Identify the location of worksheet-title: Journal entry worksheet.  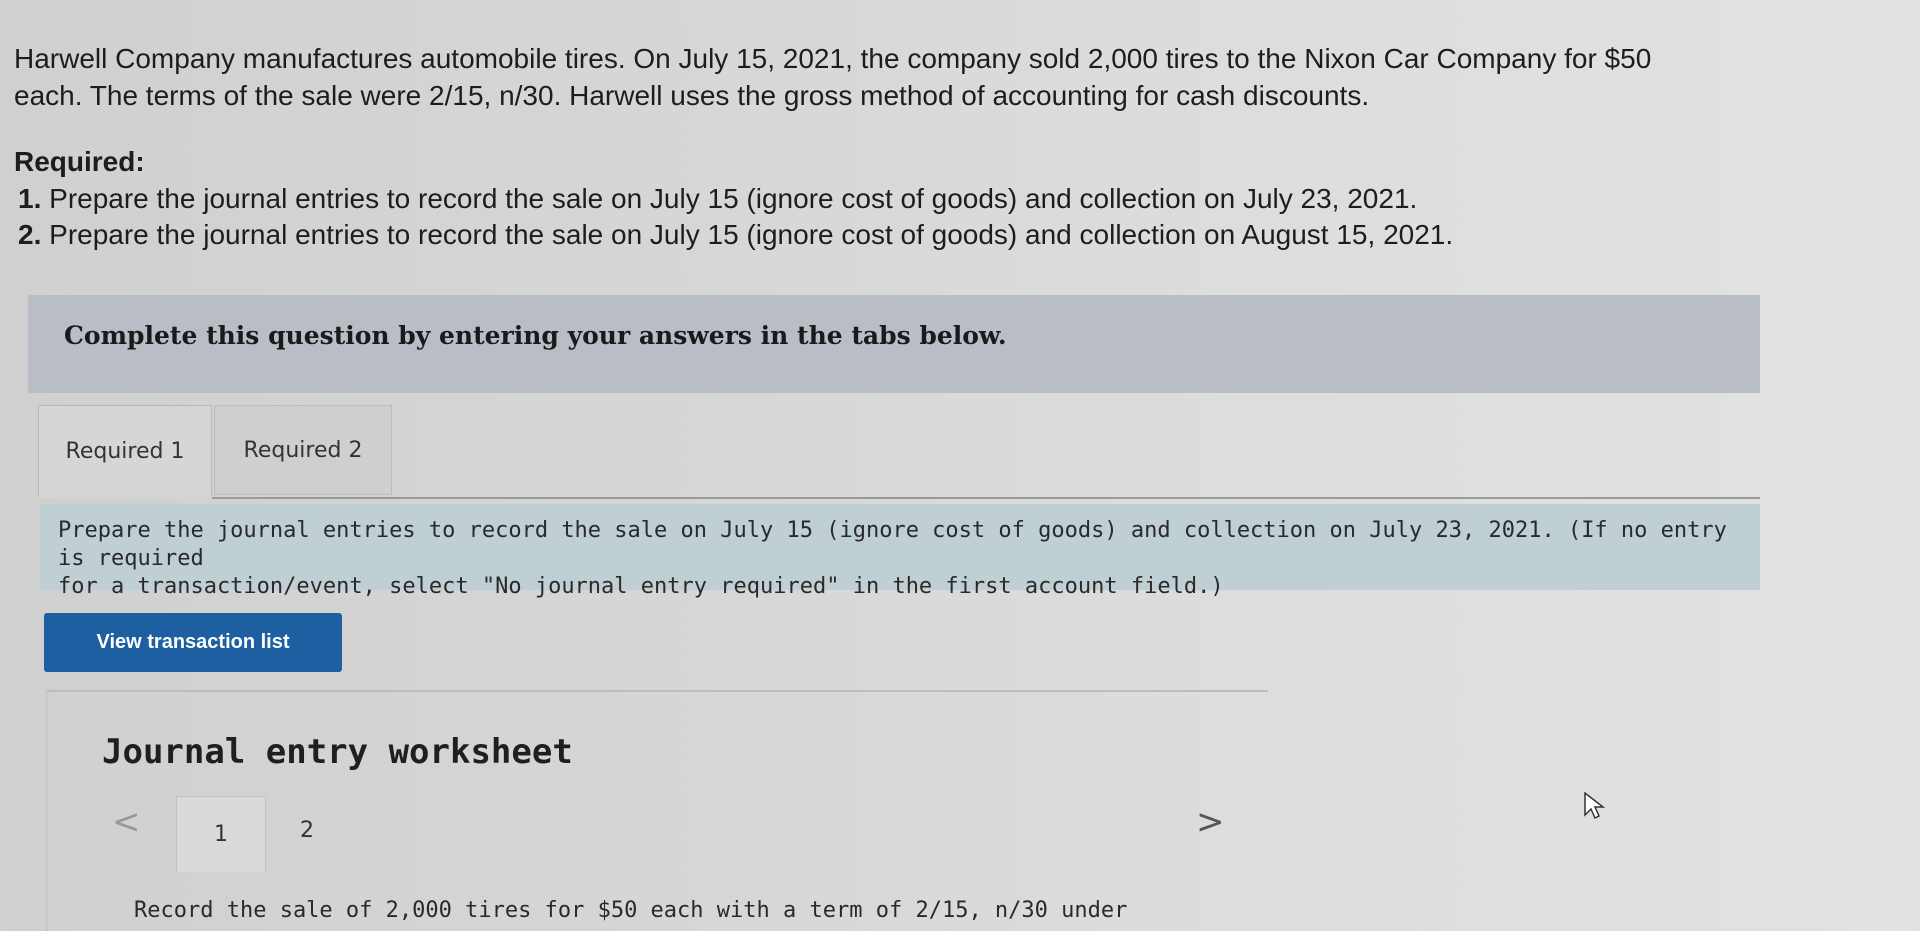
(337, 752).